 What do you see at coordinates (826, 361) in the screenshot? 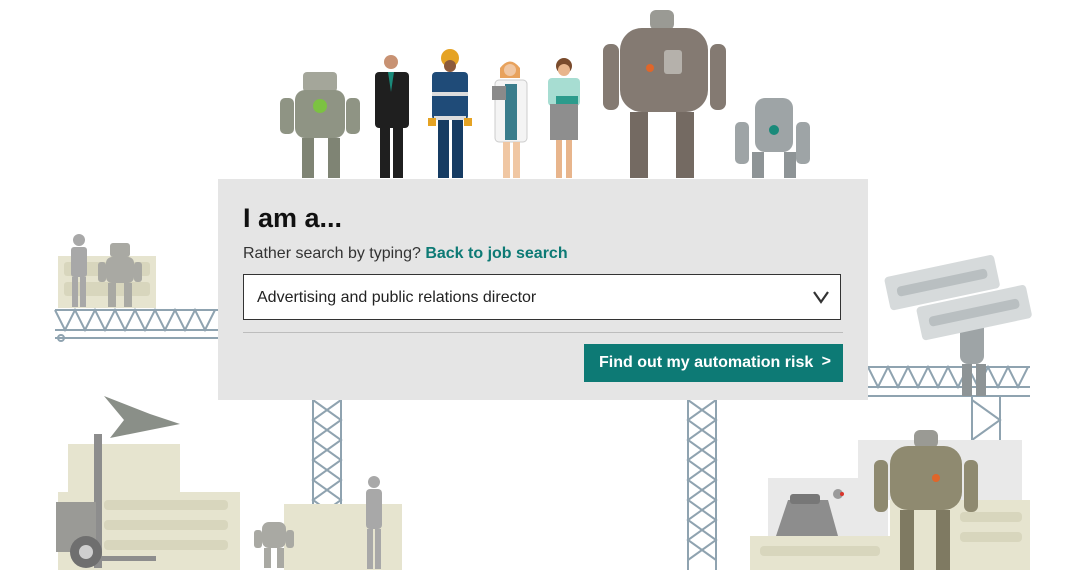
I see `arrow-right-icon: >` at bounding box center [826, 361].